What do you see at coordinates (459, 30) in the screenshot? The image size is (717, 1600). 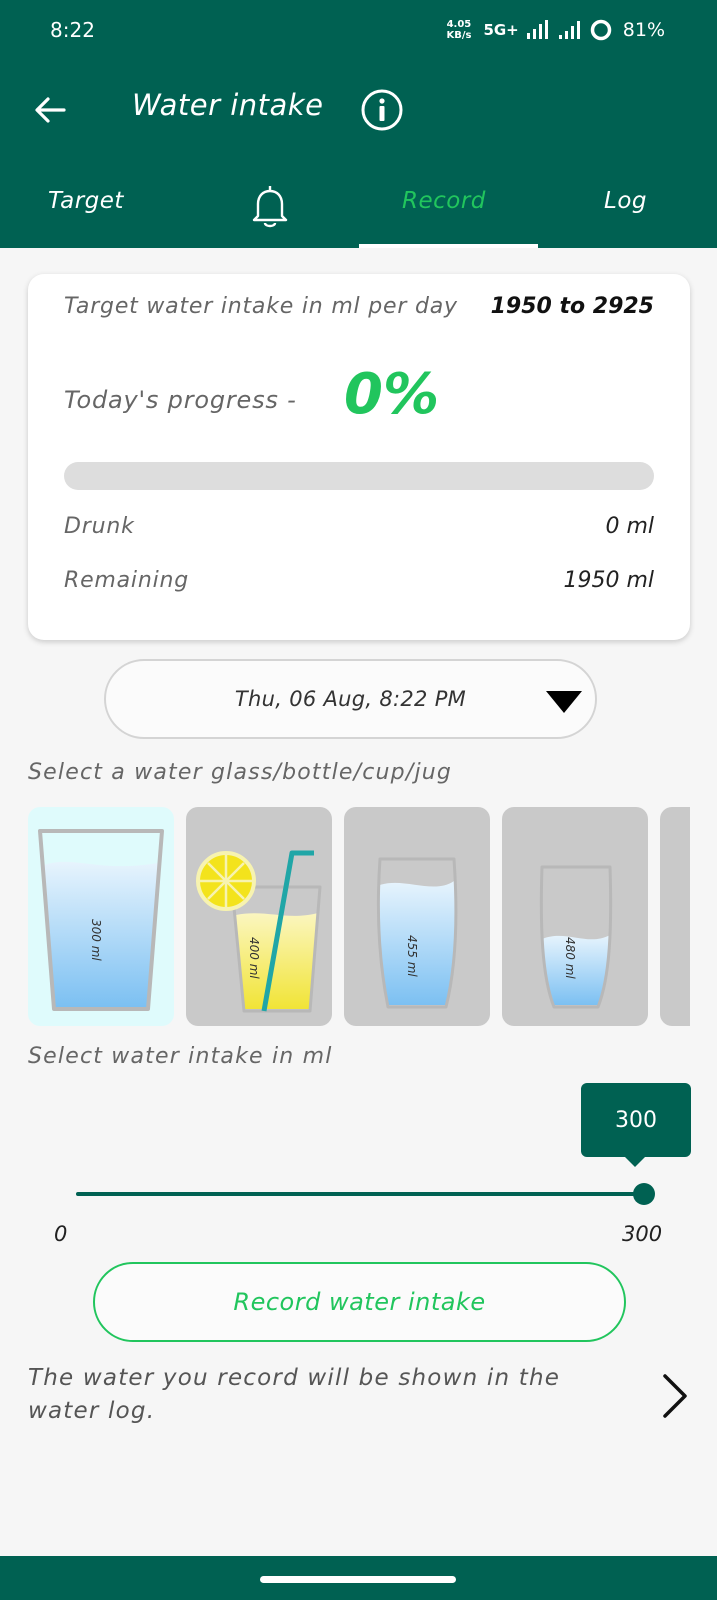 I see `network-speed: 4.05 KB/s` at bounding box center [459, 30].